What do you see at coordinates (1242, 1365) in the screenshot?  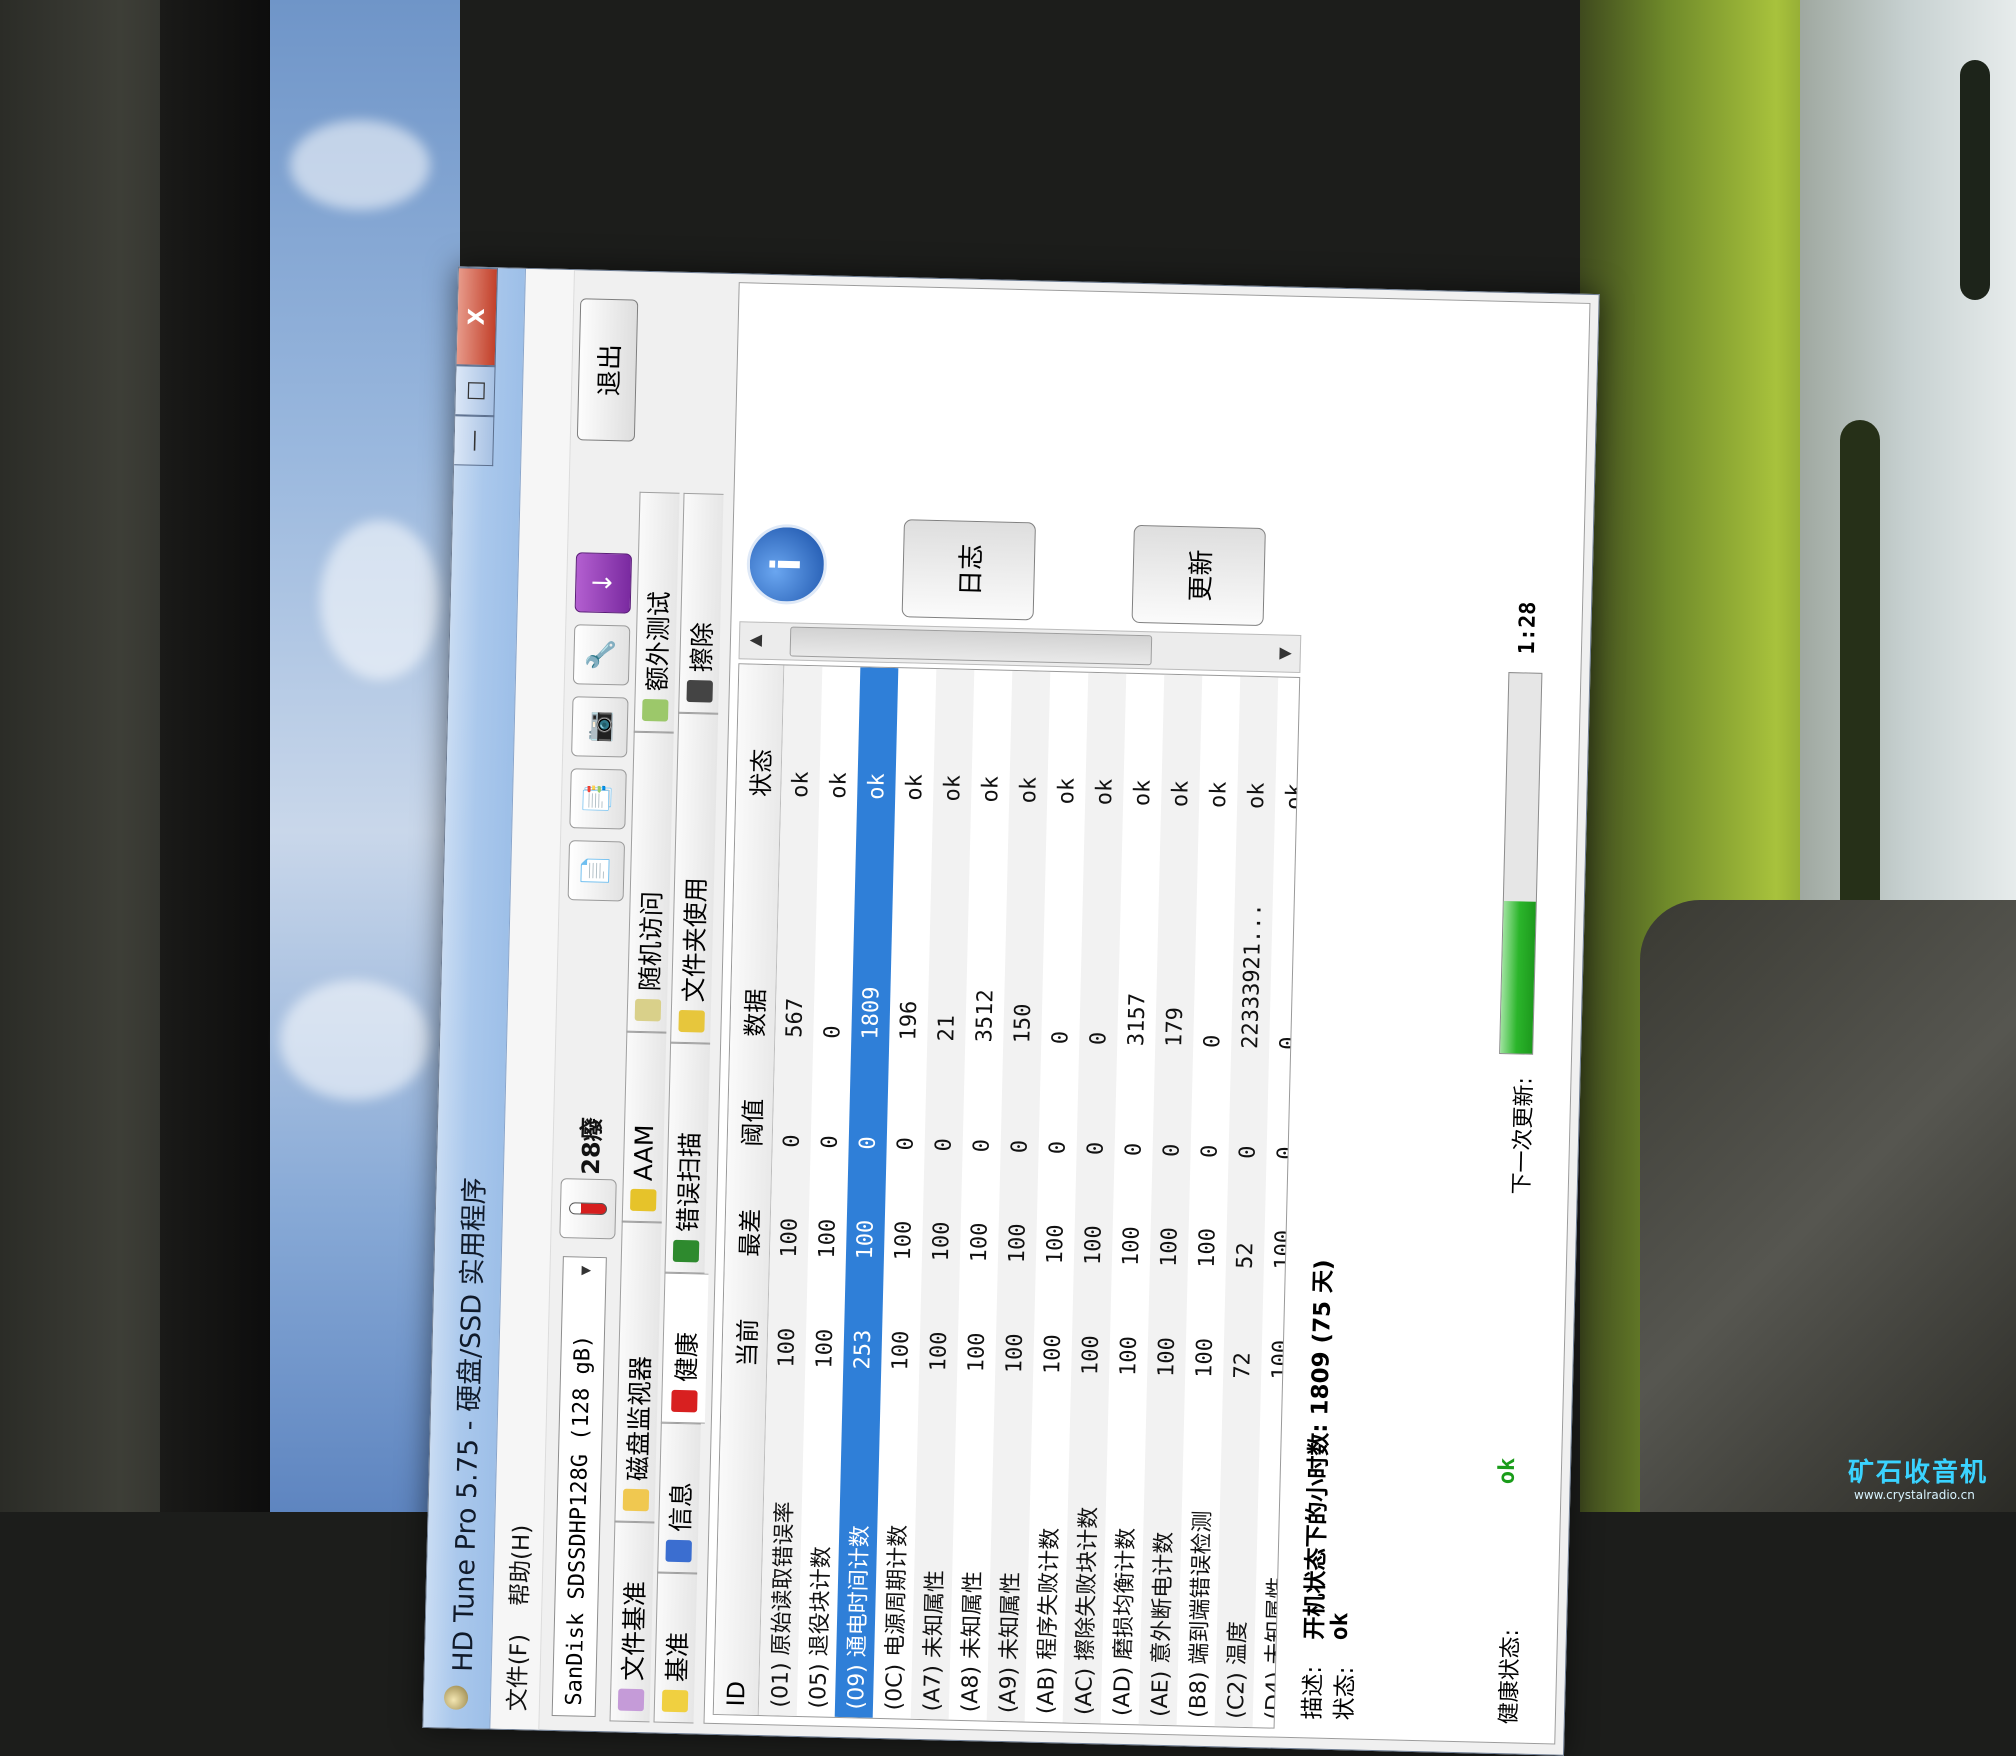 I see `cell-current: 72` at bounding box center [1242, 1365].